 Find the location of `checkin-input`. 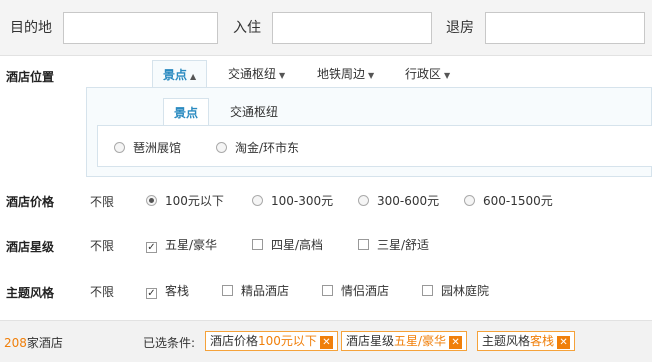

checkin-input is located at coordinates (352, 28).